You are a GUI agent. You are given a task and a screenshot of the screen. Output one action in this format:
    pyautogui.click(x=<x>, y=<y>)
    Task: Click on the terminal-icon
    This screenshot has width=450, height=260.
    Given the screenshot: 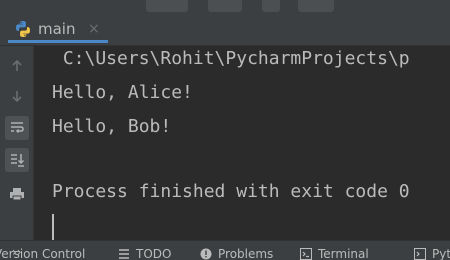 What is the action you would take?
    pyautogui.click(x=306, y=254)
    